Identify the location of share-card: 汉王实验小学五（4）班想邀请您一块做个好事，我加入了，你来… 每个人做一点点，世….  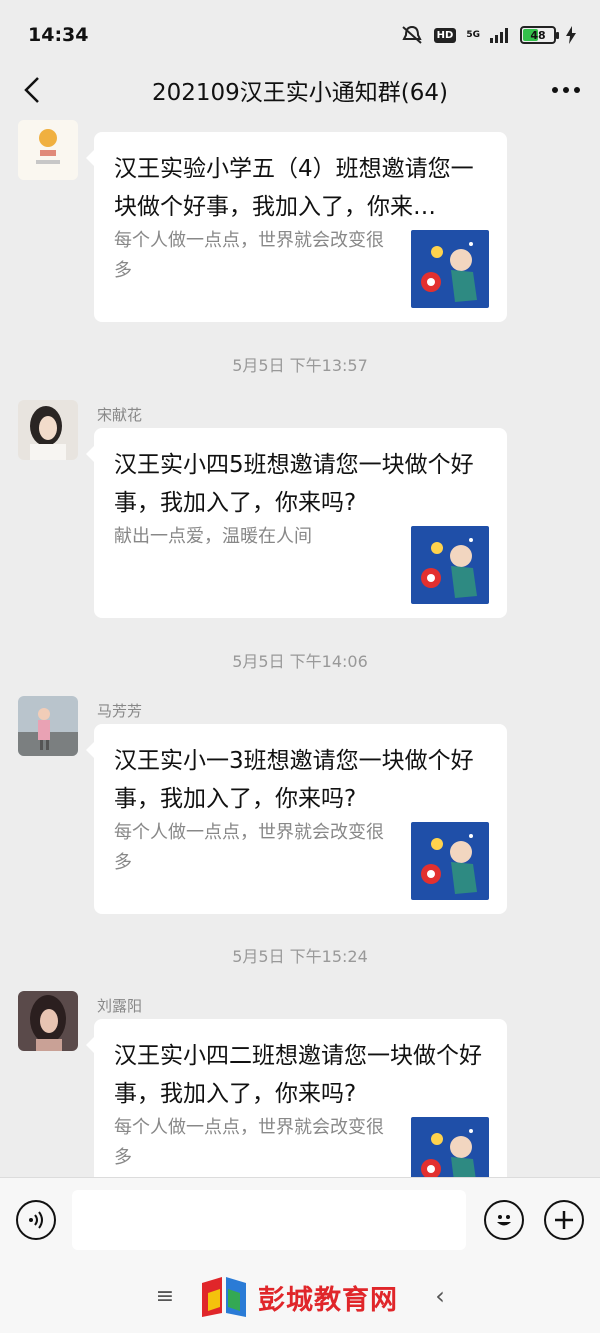
(296, 227).